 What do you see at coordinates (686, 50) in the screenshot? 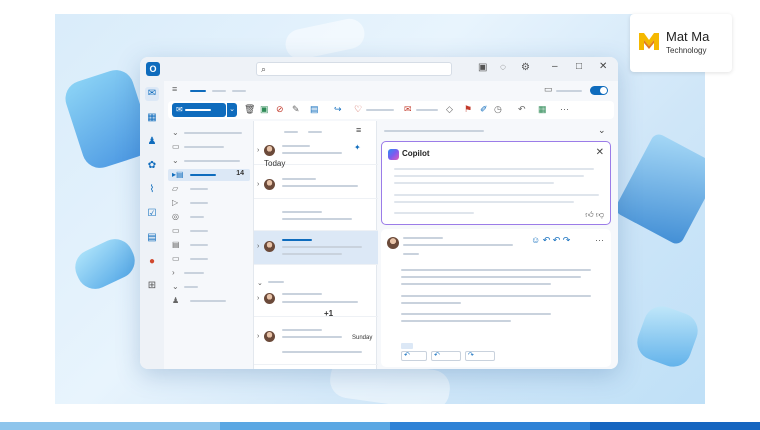
I see `brand-subtitle: Technology` at bounding box center [686, 50].